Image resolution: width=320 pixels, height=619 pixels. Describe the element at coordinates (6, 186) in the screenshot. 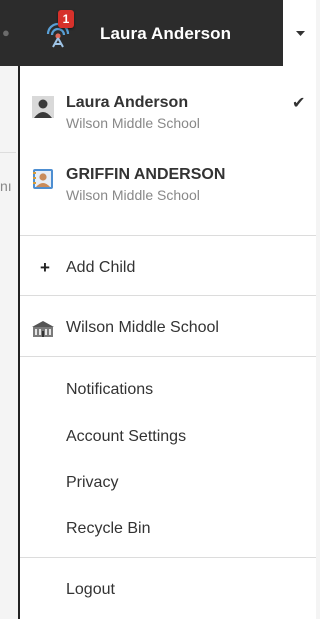

I see `background-page-text: nı` at that location.